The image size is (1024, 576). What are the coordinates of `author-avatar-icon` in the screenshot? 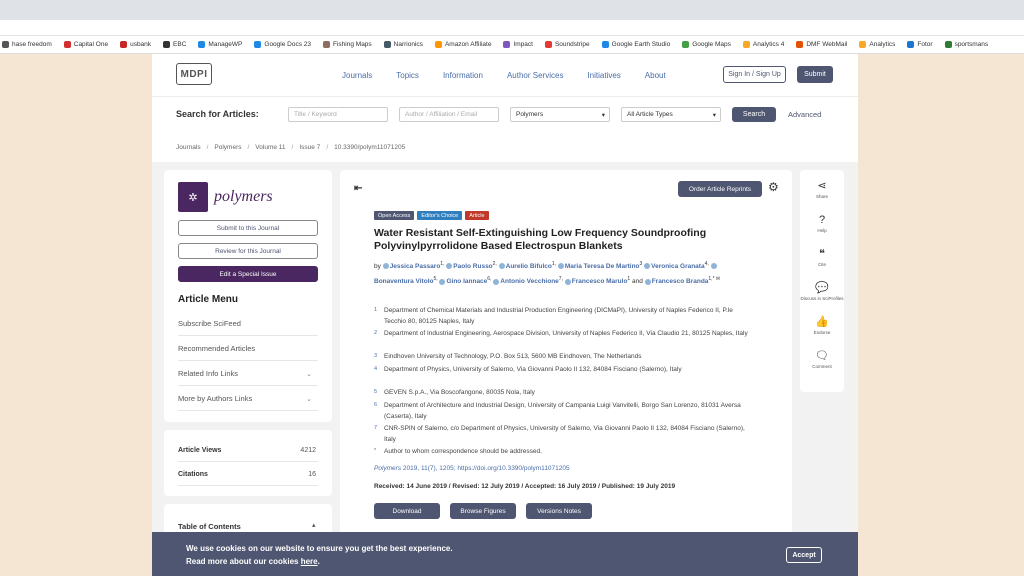 It's located at (496, 281).